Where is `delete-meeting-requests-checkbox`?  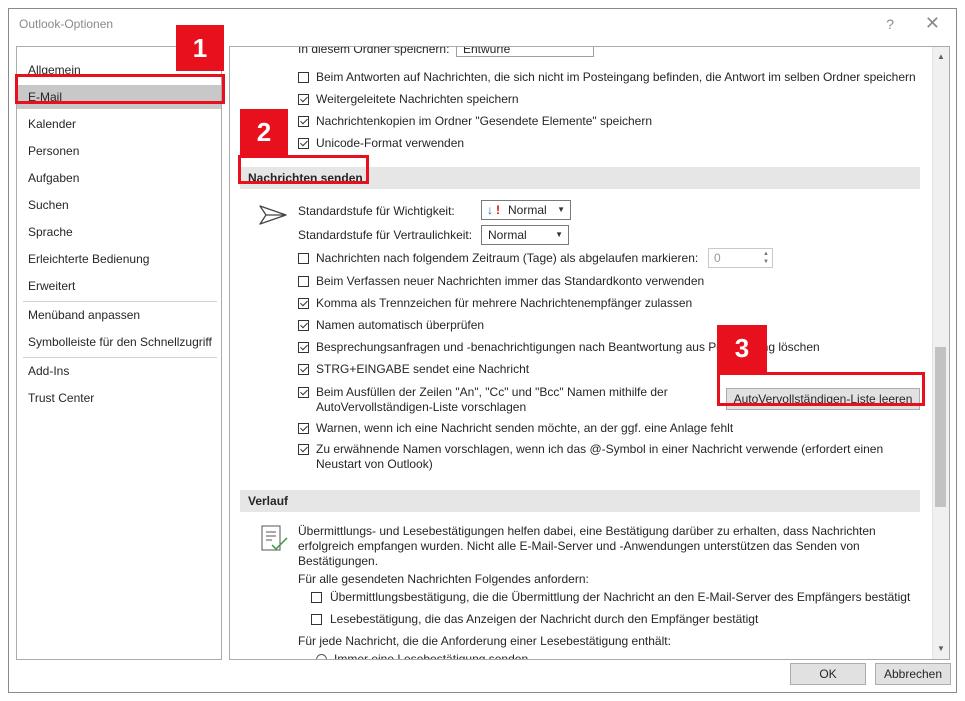 delete-meeting-requests-checkbox is located at coordinates (303, 347).